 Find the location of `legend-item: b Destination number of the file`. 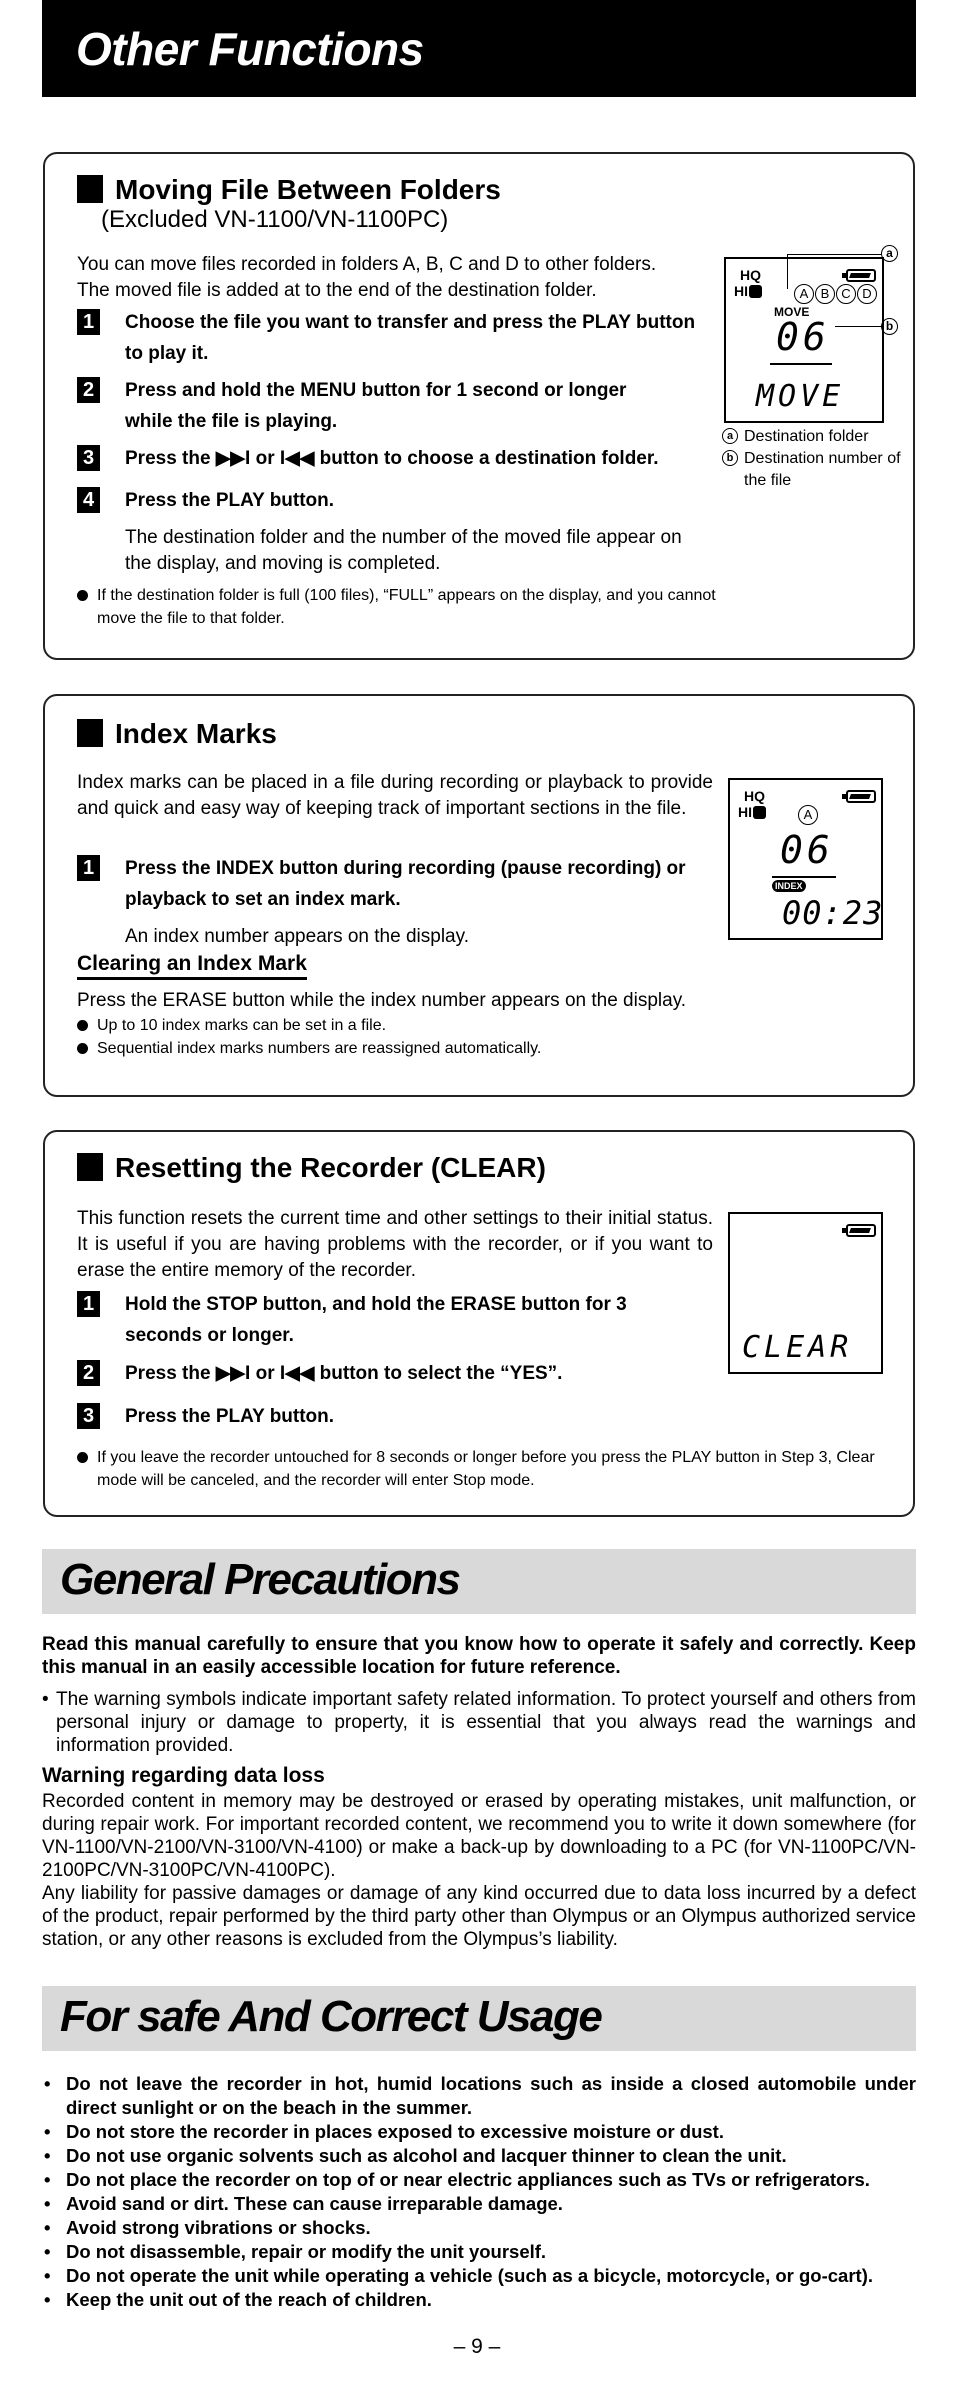

legend-item: b Destination number of the file is located at coordinates (812, 470).